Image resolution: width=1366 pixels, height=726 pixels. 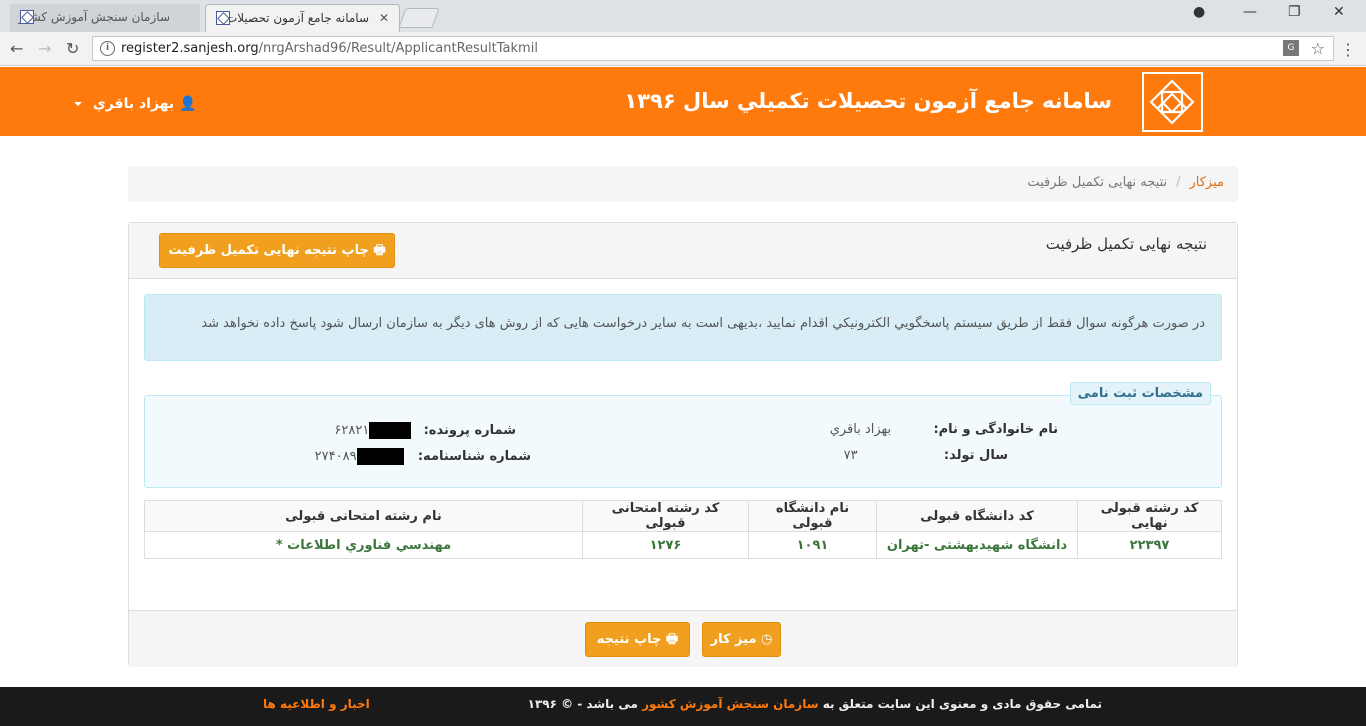 I want to click on dashboard-icon: ◷, so click(x=767, y=639).